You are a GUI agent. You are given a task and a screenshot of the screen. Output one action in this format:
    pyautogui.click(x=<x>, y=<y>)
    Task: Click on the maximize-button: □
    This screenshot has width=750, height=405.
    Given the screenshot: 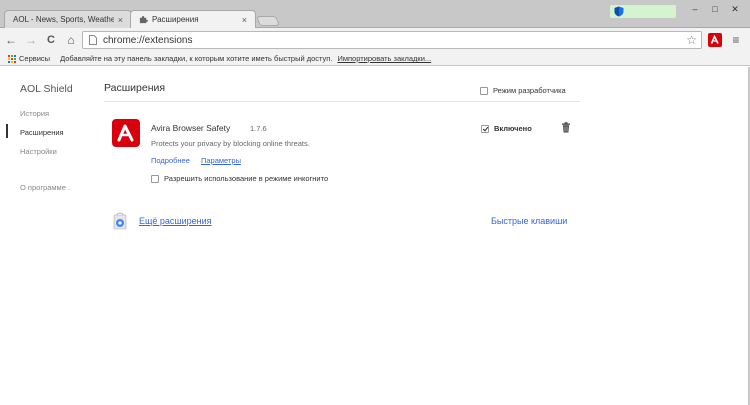 What is the action you would take?
    pyautogui.click(x=715, y=9)
    